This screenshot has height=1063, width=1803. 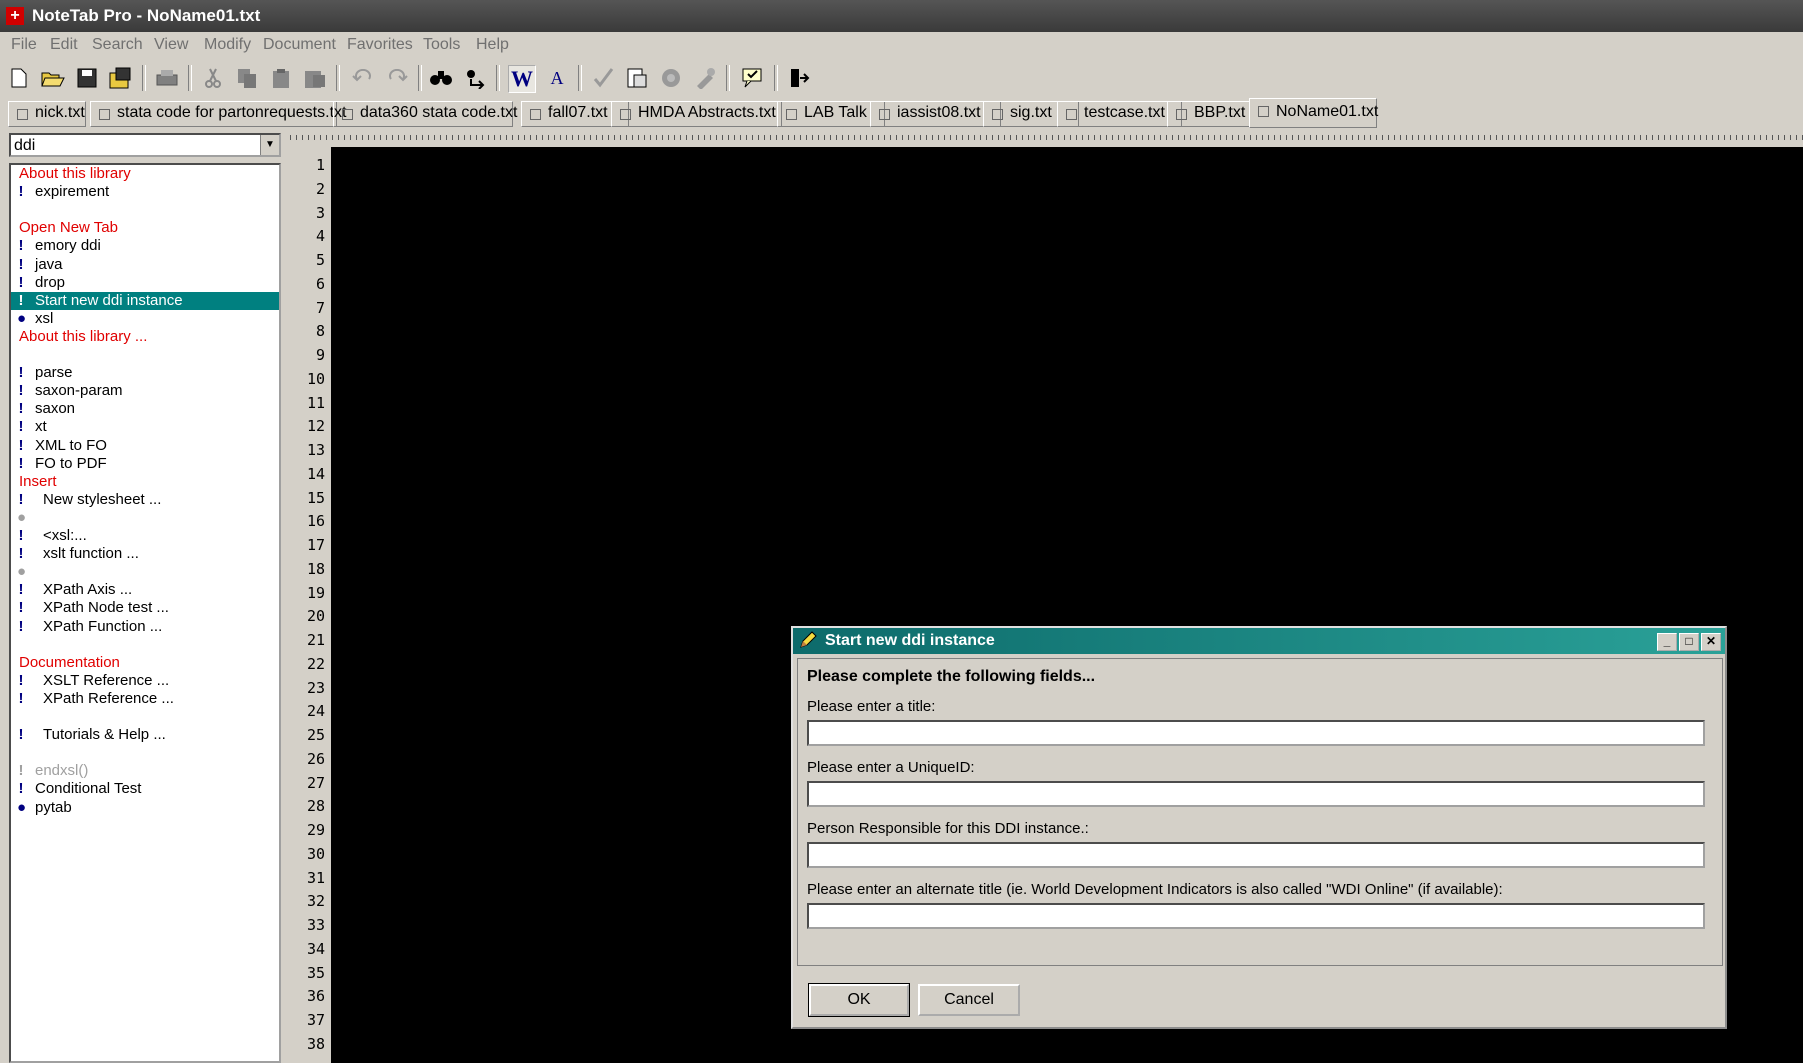 What do you see at coordinates (492, 45) in the screenshot?
I see `menu-help: Help` at bounding box center [492, 45].